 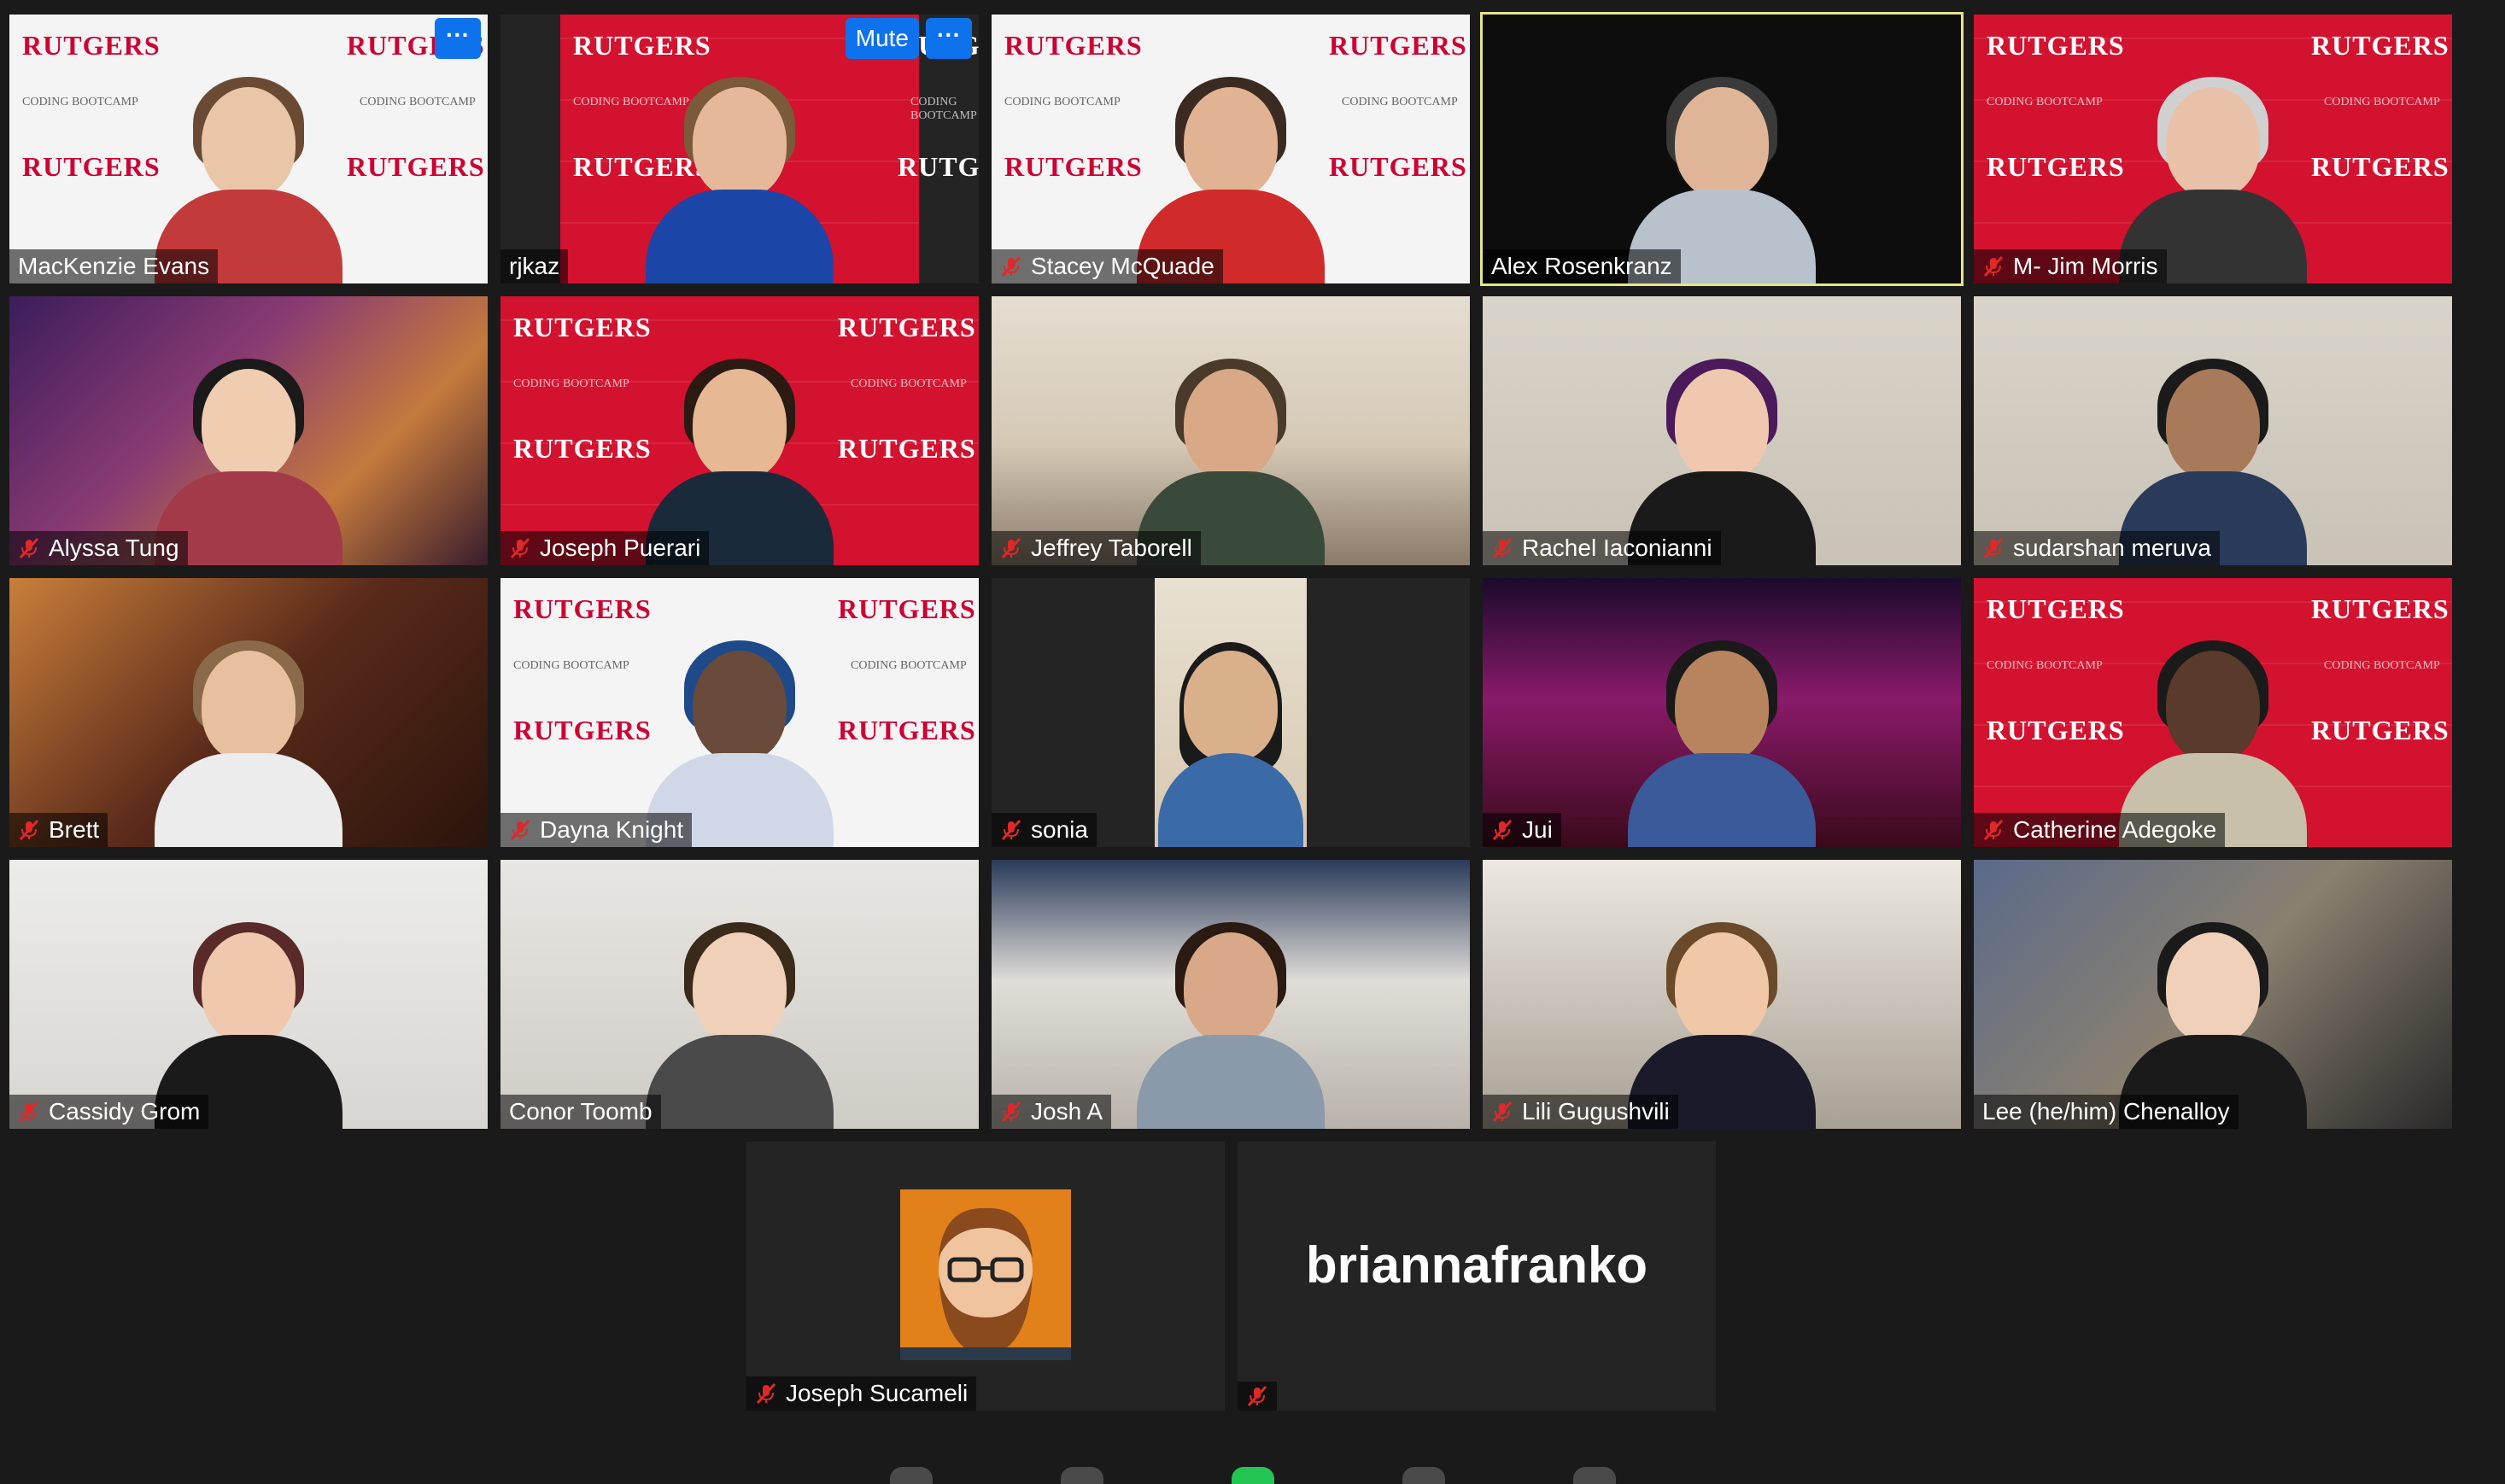 I want to click on participant-name: Brett, so click(x=74, y=830).